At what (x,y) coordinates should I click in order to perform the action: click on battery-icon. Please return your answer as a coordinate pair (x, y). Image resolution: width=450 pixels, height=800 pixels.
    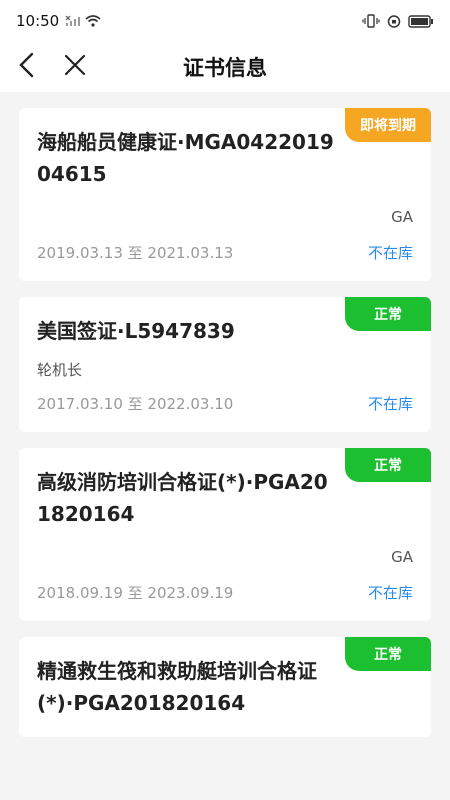
    Looking at the image, I should click on (420, 21).